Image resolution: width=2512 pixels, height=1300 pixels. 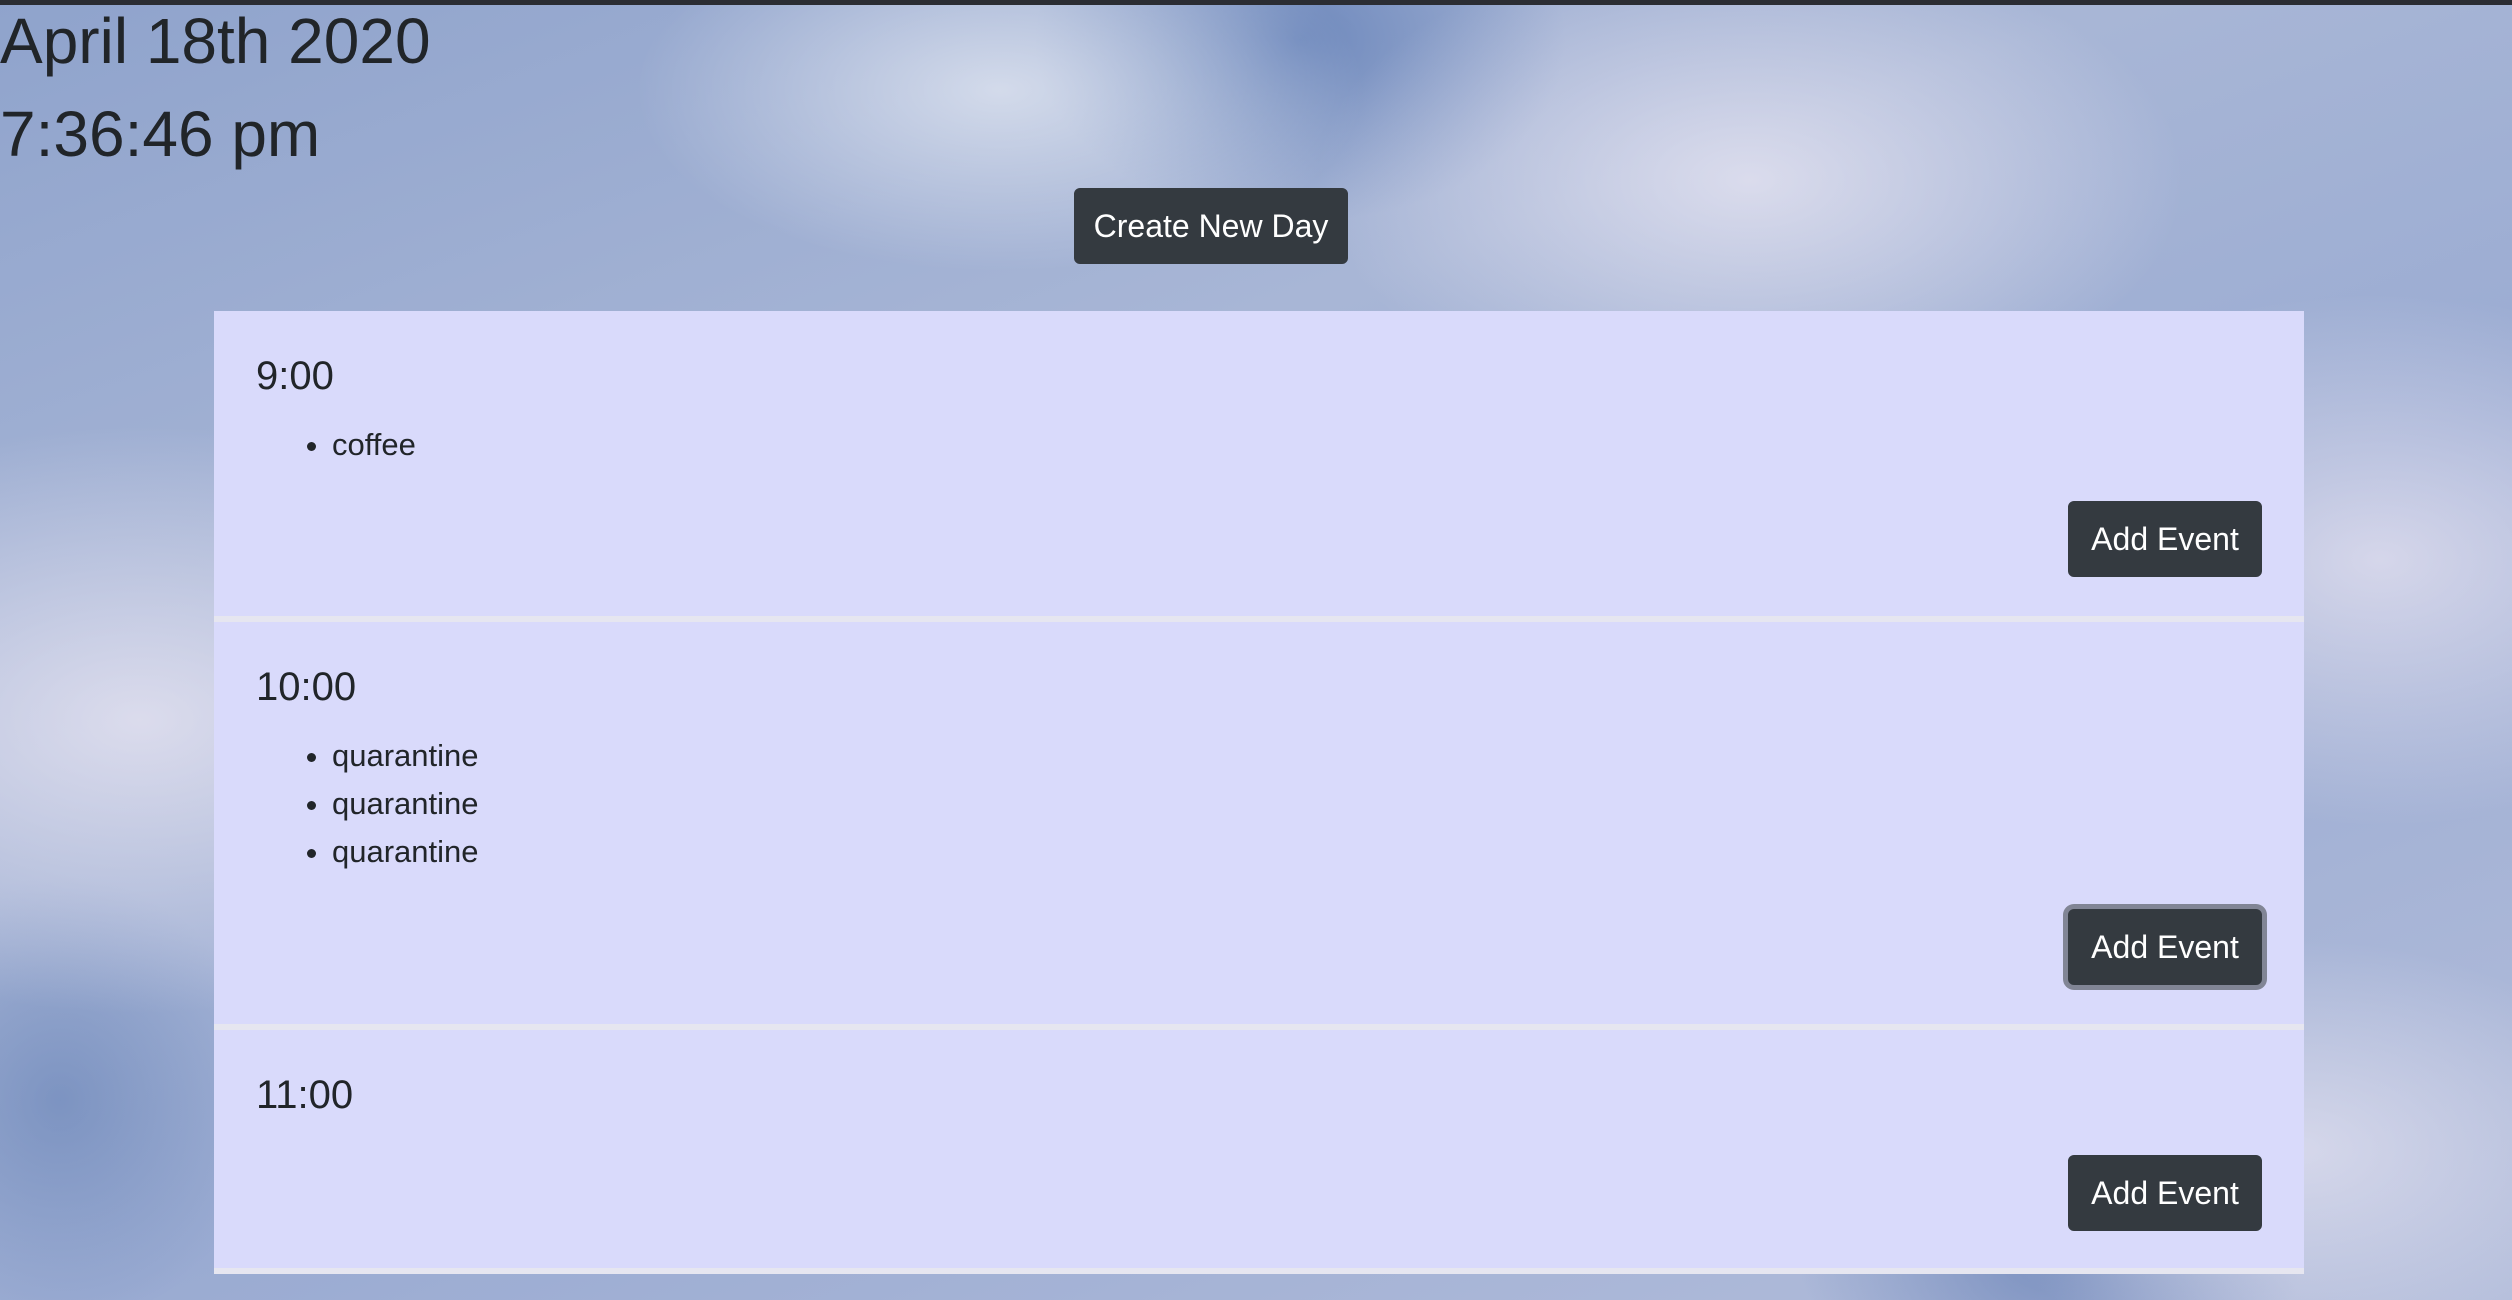 What do you see at coordinates (160, 134) in the screenshot?
I see `current-time: 7:36:46 pm` at bounding box center [160, 134].